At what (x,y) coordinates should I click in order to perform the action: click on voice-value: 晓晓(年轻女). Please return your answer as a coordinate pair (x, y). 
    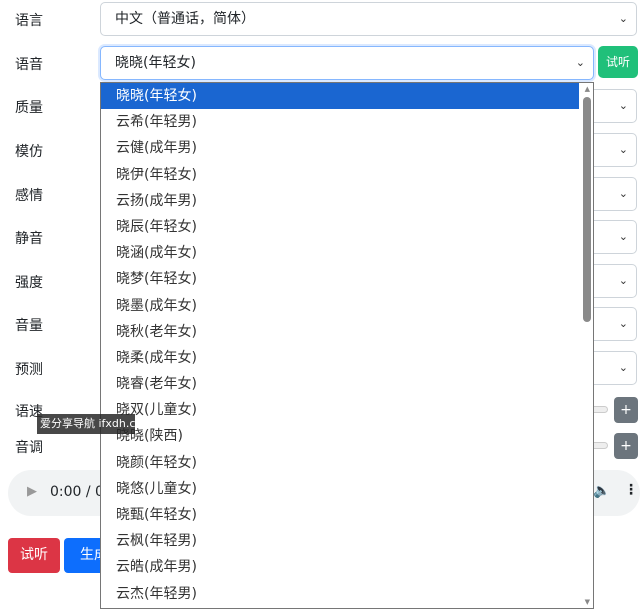
    Looking at the image, I should click on (155, 63).